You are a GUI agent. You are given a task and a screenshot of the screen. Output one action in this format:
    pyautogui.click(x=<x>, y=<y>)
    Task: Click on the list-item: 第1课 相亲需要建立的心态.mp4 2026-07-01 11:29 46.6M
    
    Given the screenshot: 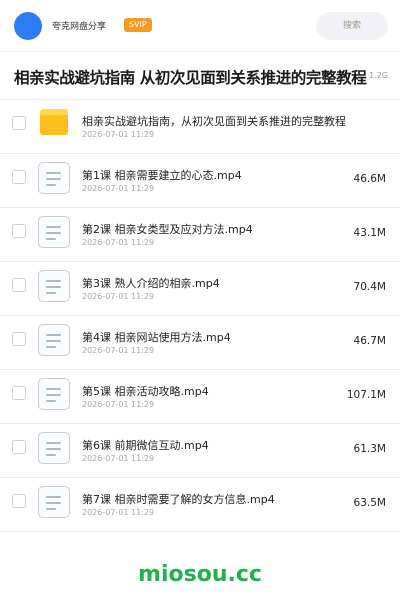 What is the action you would take?
    pyautogui.click(x=200, y=181)
    